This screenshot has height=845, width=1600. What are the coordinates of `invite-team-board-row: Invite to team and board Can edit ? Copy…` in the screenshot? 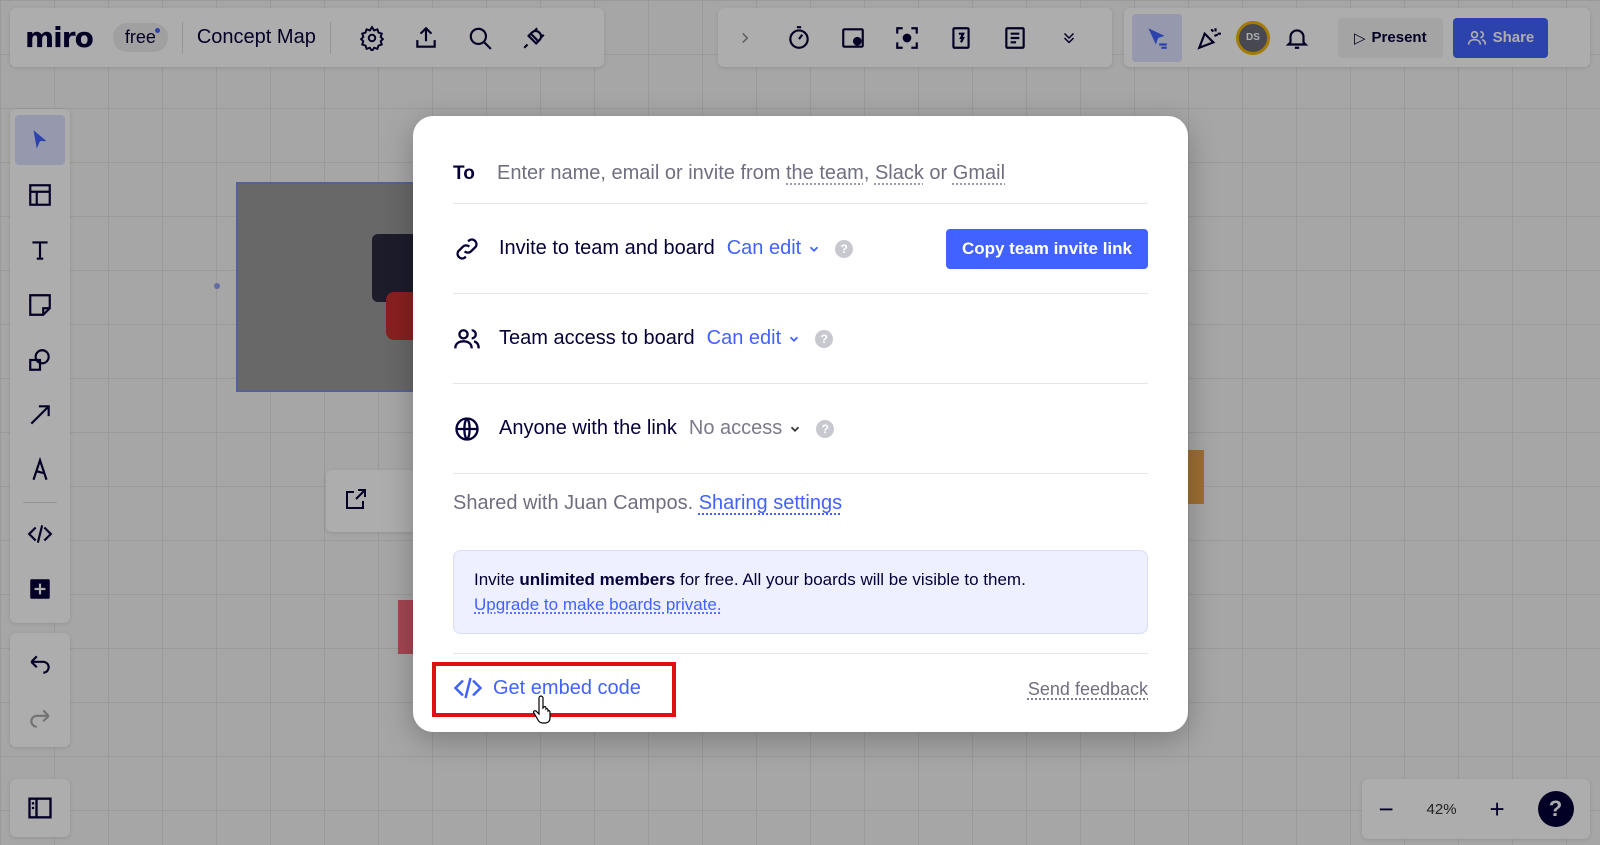 It's located at (800, 249).